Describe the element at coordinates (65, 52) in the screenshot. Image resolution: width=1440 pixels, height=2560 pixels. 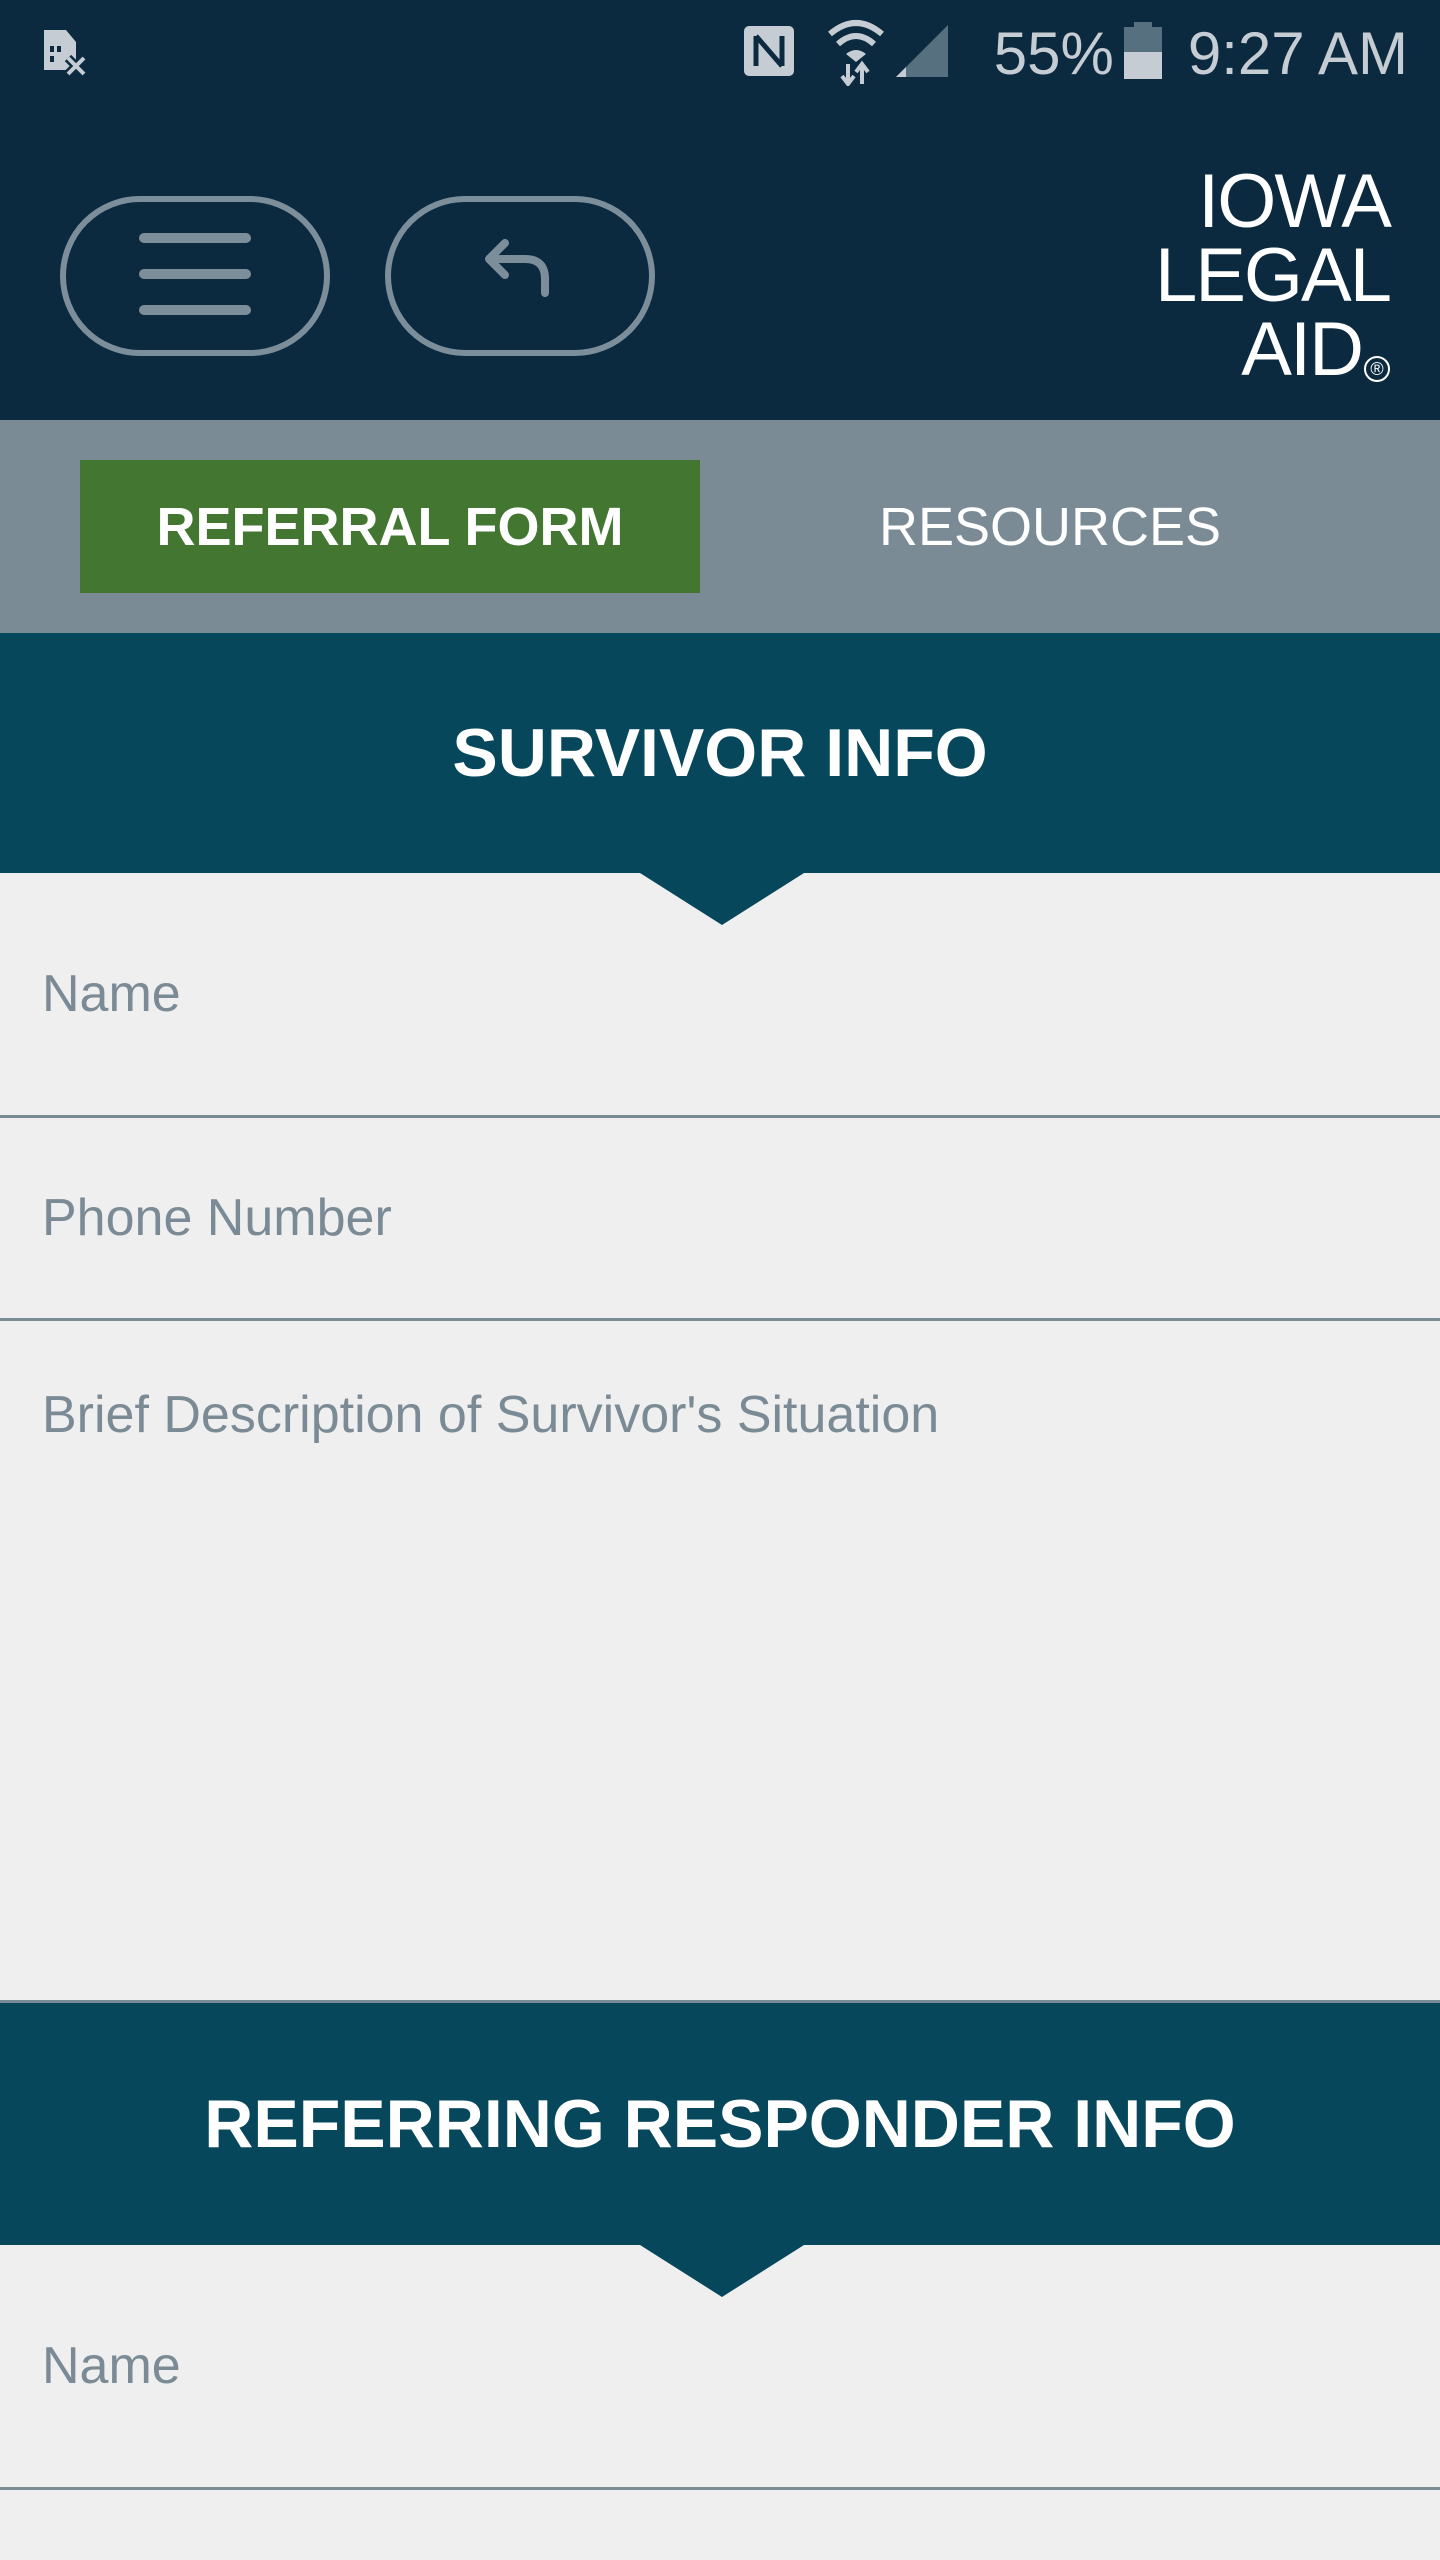
I see `no-sim-icon` at that location.